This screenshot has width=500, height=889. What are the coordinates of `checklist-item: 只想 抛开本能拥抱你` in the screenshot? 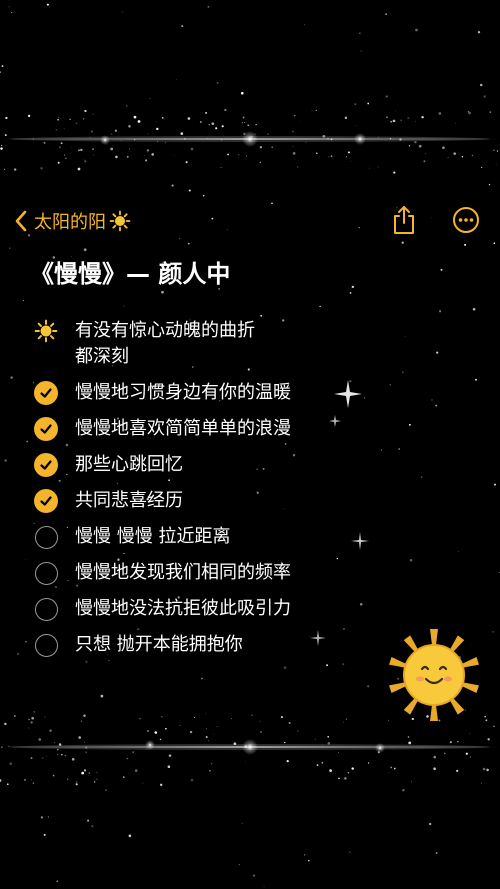 It's located at (198, 645).